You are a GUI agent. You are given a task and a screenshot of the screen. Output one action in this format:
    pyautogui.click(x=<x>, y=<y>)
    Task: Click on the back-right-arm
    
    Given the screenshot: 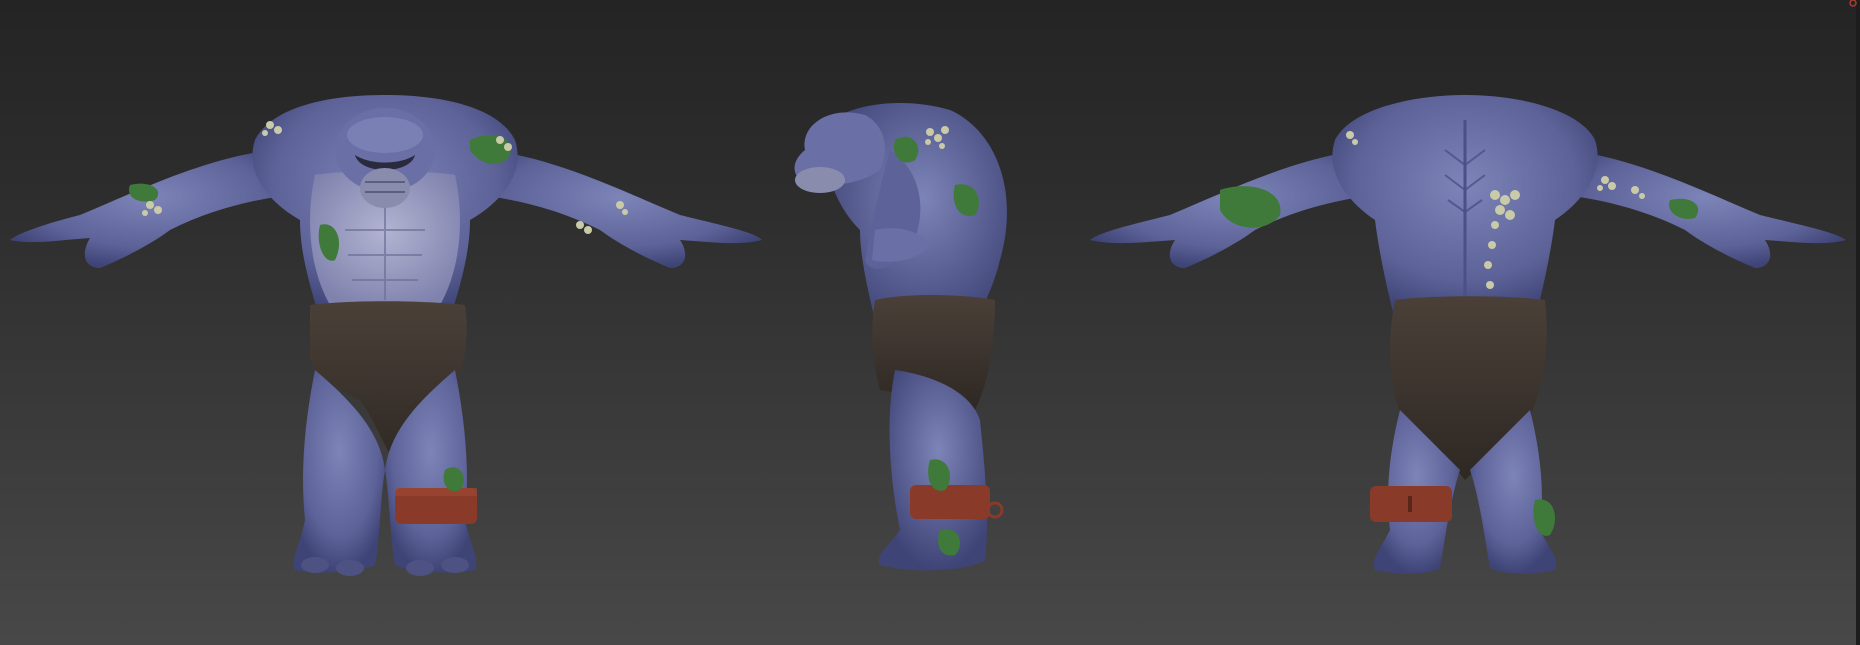 What is the action you would take?
    pyautogui.click(x=1705, y=209)
    